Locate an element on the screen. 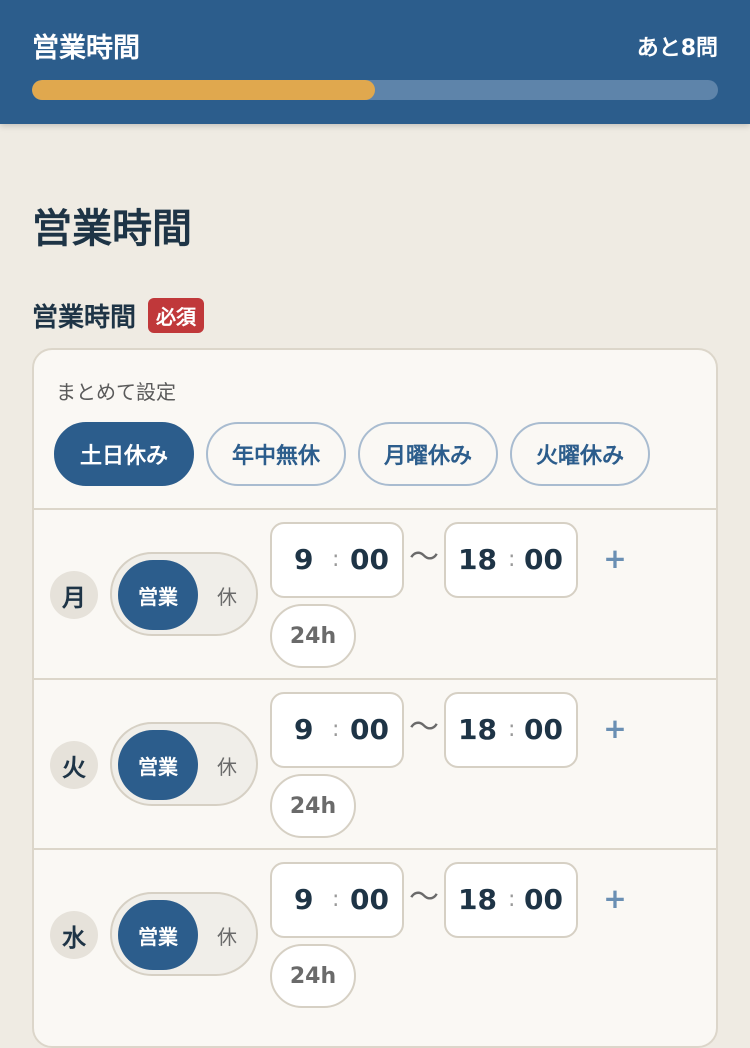 This screenshot has width=750, height=1048. field-label: 営業時間 必須 is located at coordinates (118, 315).